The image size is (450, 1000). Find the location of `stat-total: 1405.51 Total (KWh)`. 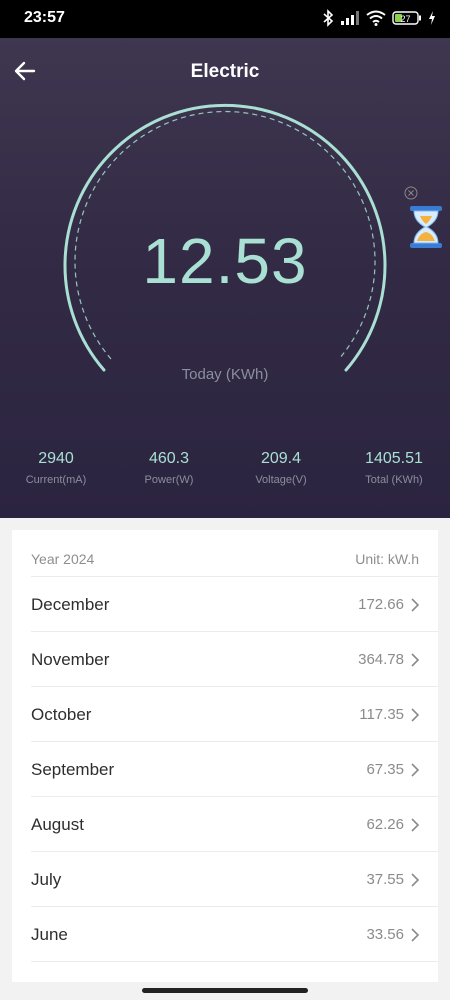

stat-total: 1405.51 Total (KWh) is located at coordinates (394, 468).